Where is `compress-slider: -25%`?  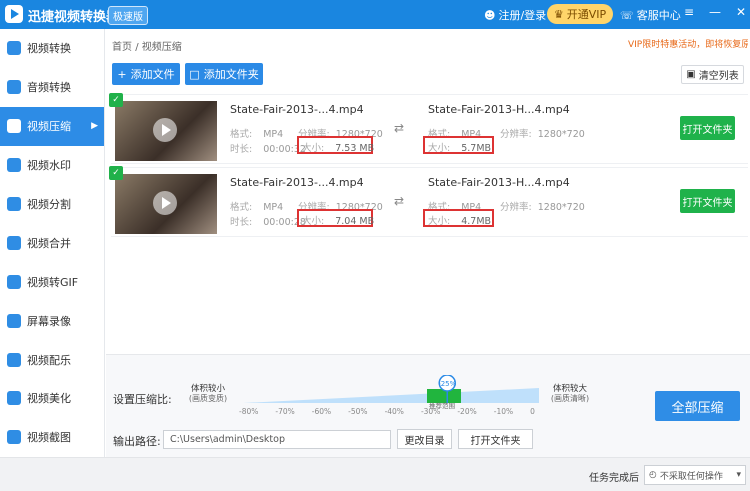
compress-slider: -25% is located at coordinates (391, 391).